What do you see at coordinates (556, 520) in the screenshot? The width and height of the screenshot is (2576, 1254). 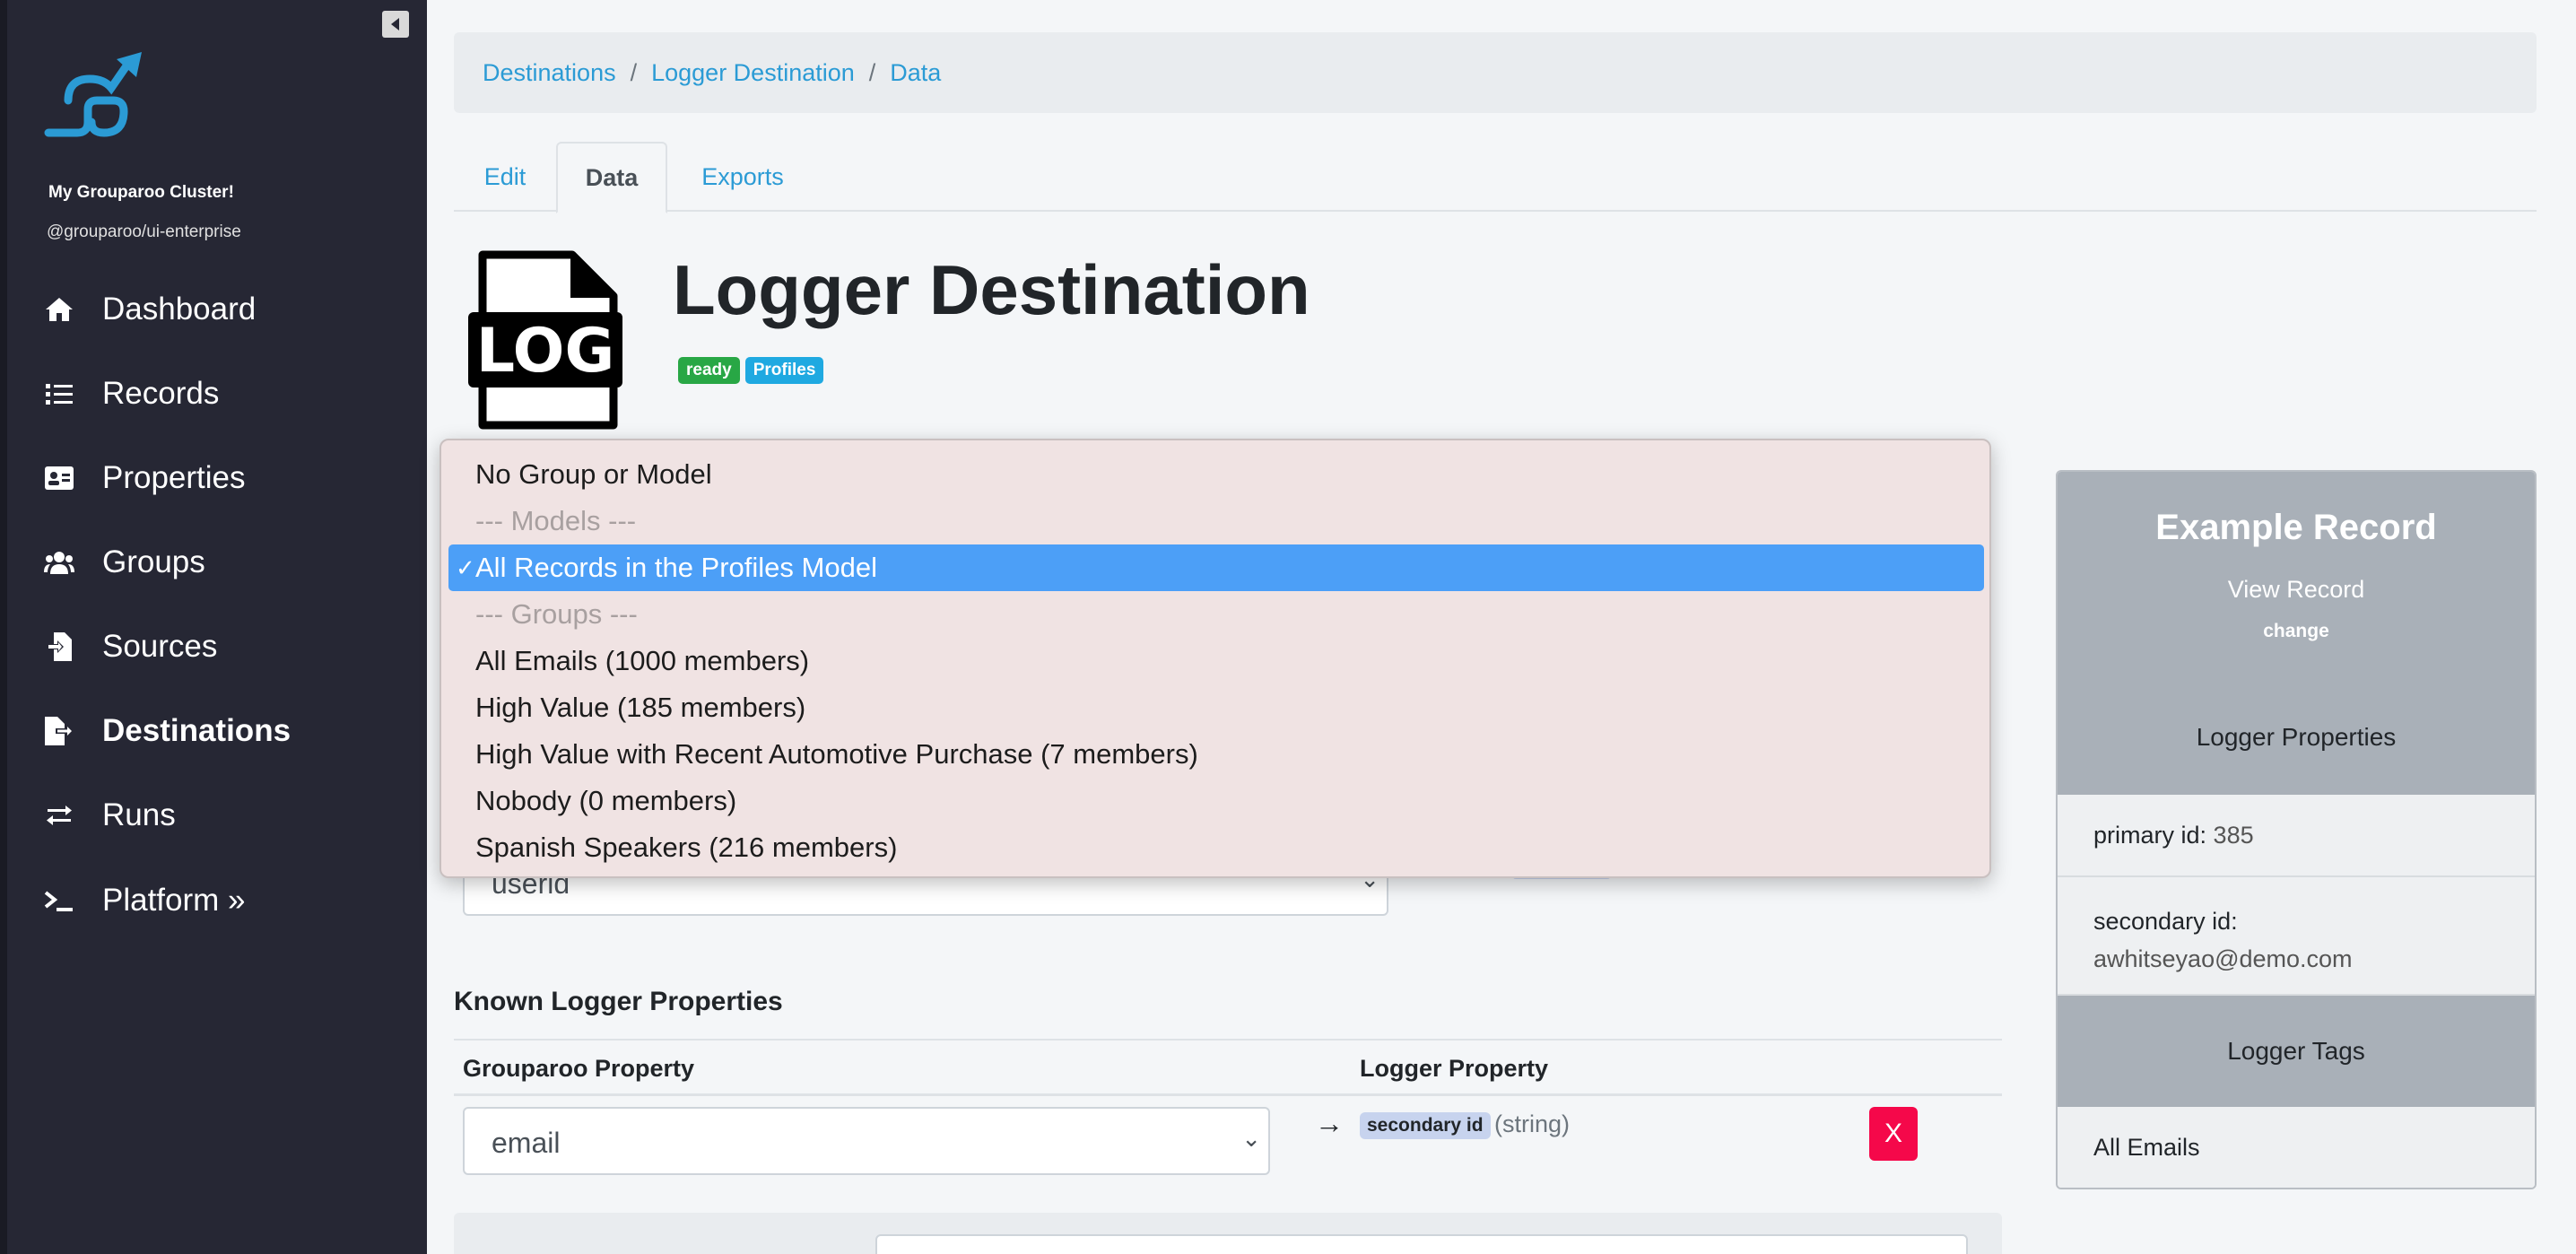 I see `option-label: --- Models ---` at bounding box center [556, 520].